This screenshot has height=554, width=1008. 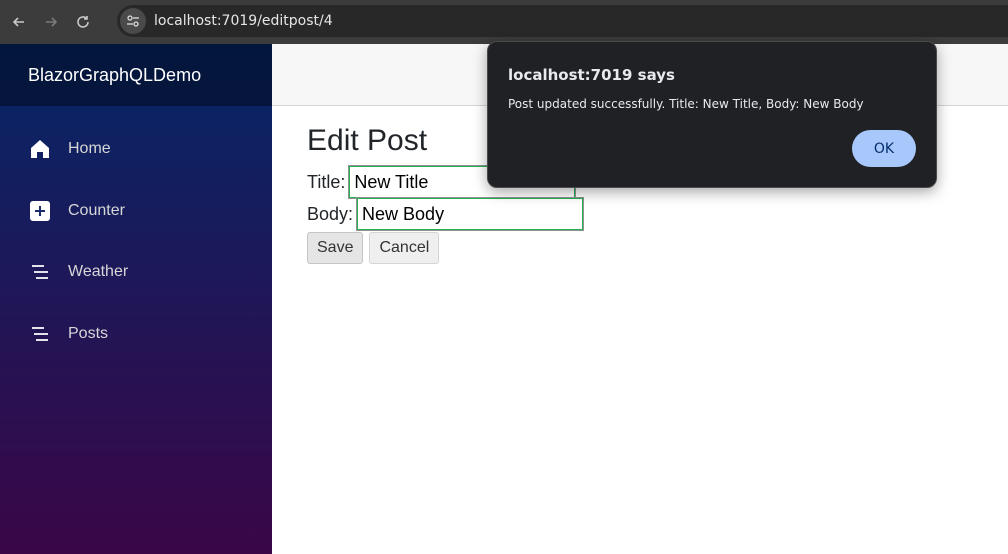 I want to click on body-input, so click(x=470, y=214).